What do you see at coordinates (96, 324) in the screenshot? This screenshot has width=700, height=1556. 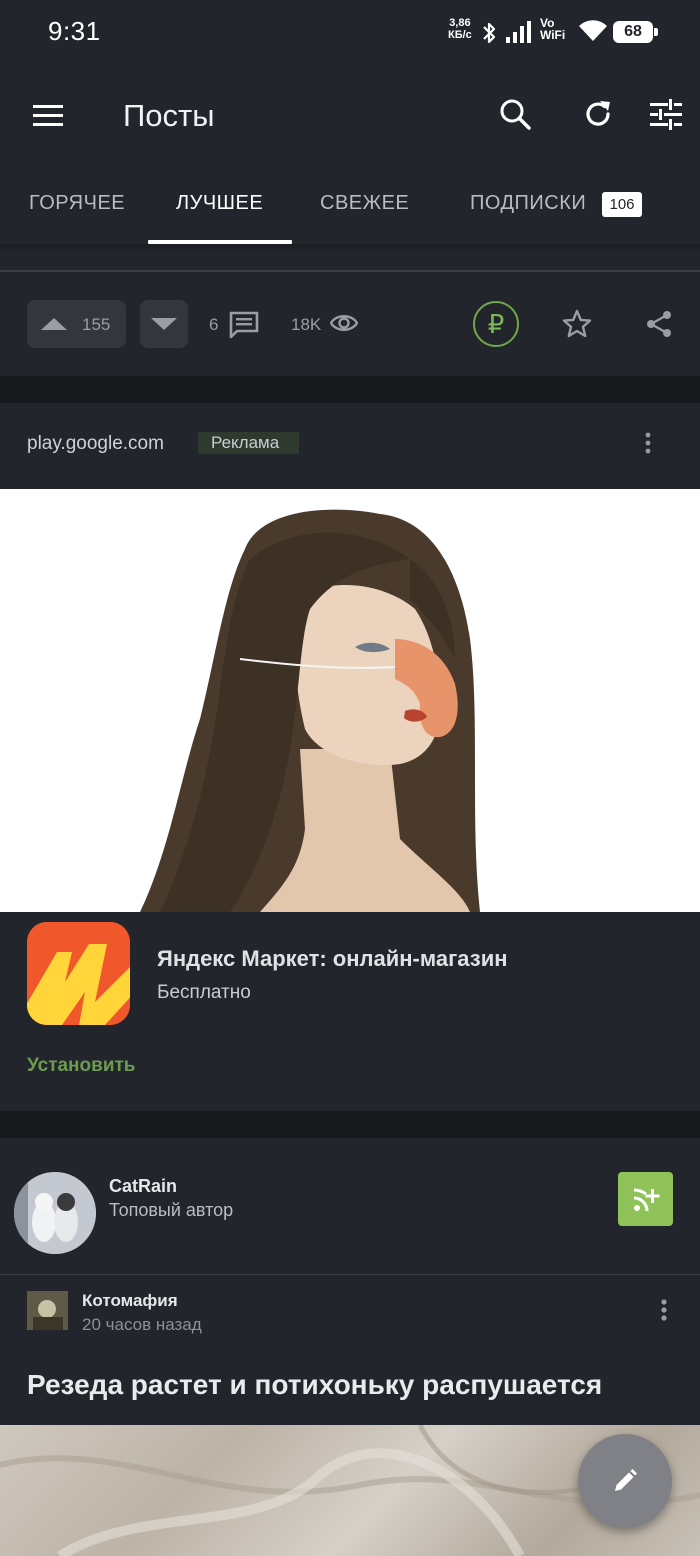 I see `upvote-count: 155` at bounding box center [96, 324].